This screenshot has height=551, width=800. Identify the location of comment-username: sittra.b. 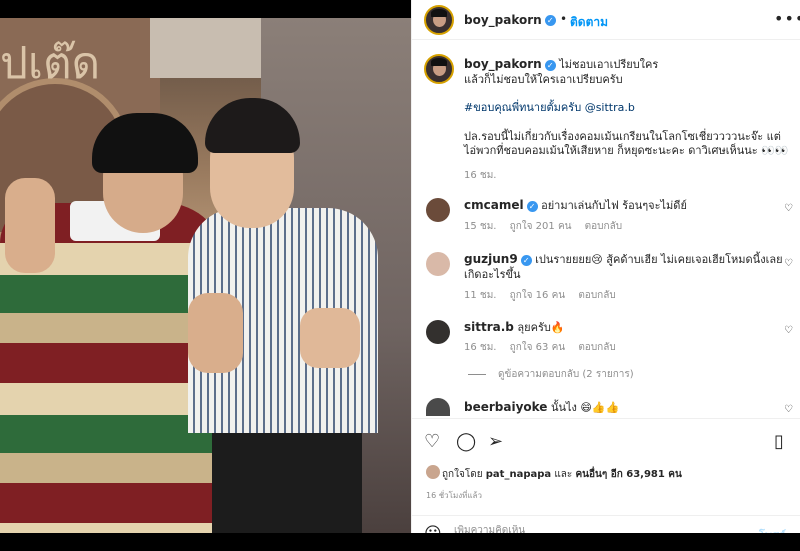
(489, 327).